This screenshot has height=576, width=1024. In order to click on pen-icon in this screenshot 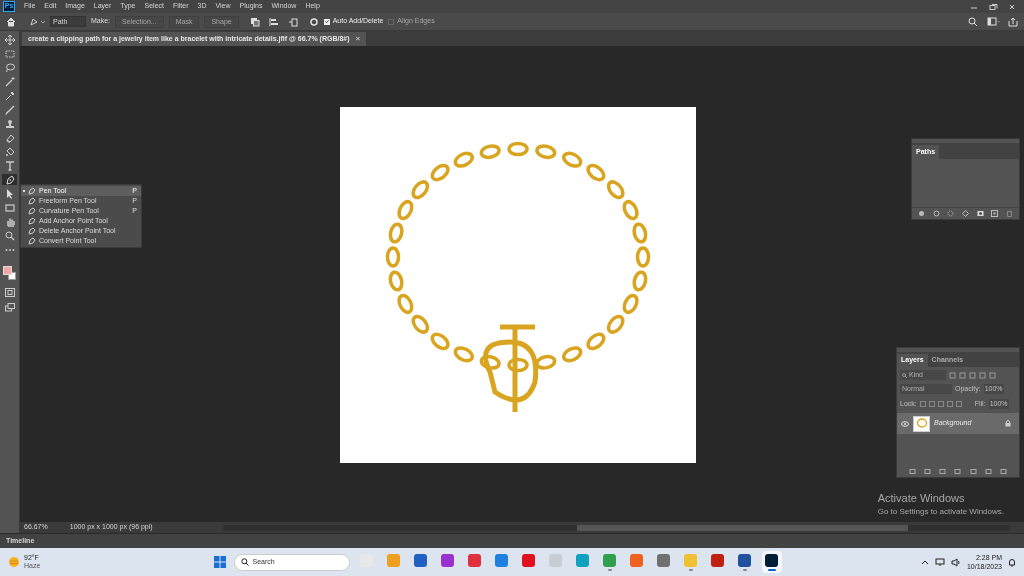, I will do `click(37, 21)`.